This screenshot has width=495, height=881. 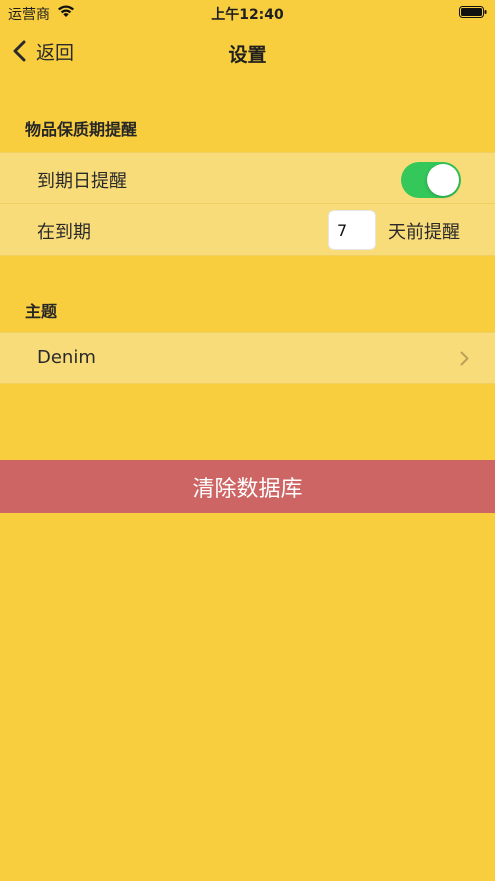 What do you see at coordinates (64, 232) in the screenshot?
I see `days-before-label: 在到期` at bounding box center [64, 232].